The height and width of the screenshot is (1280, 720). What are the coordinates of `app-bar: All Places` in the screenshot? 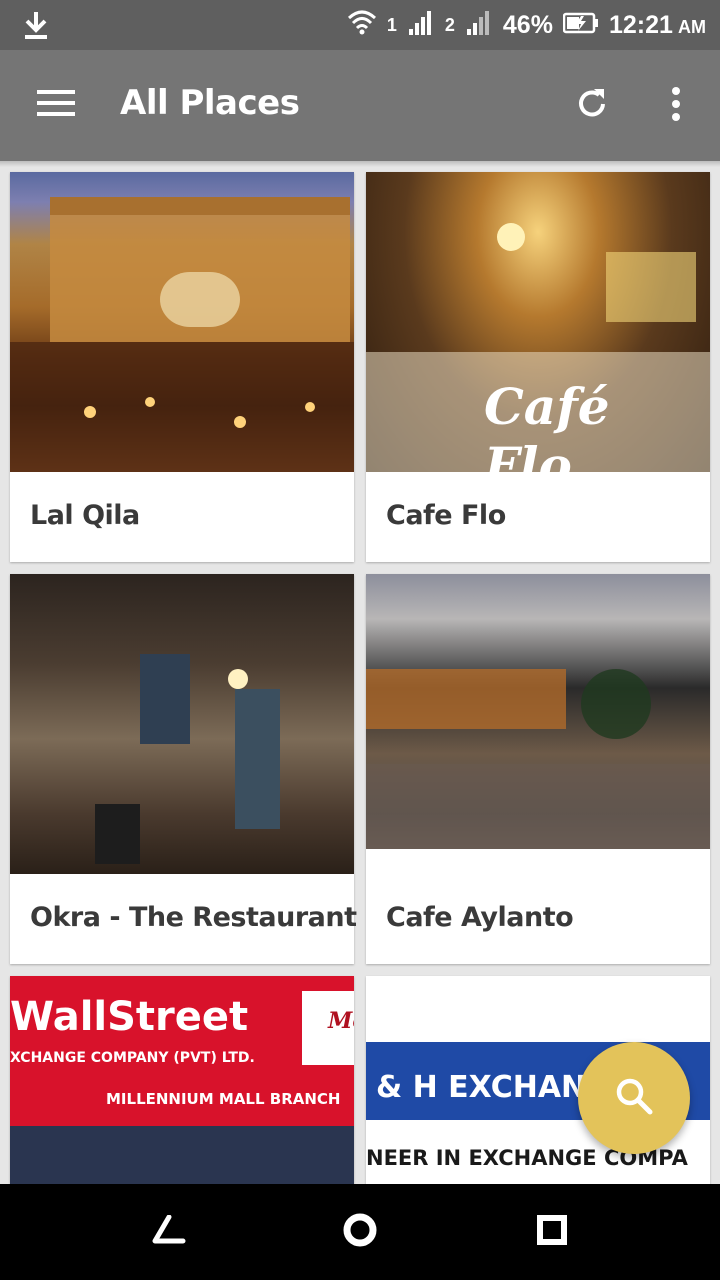 It's located at (360, 105).